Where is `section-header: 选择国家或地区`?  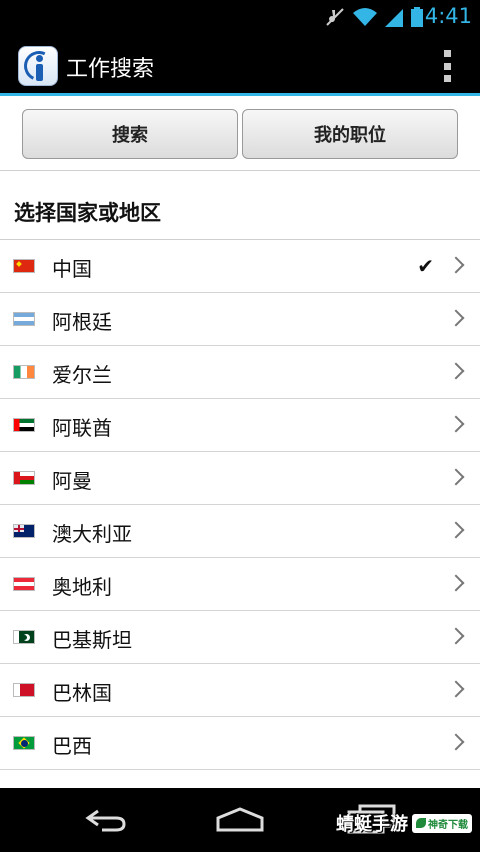
section-header: 选择国家或地区 is located at coordinates (240, 205).